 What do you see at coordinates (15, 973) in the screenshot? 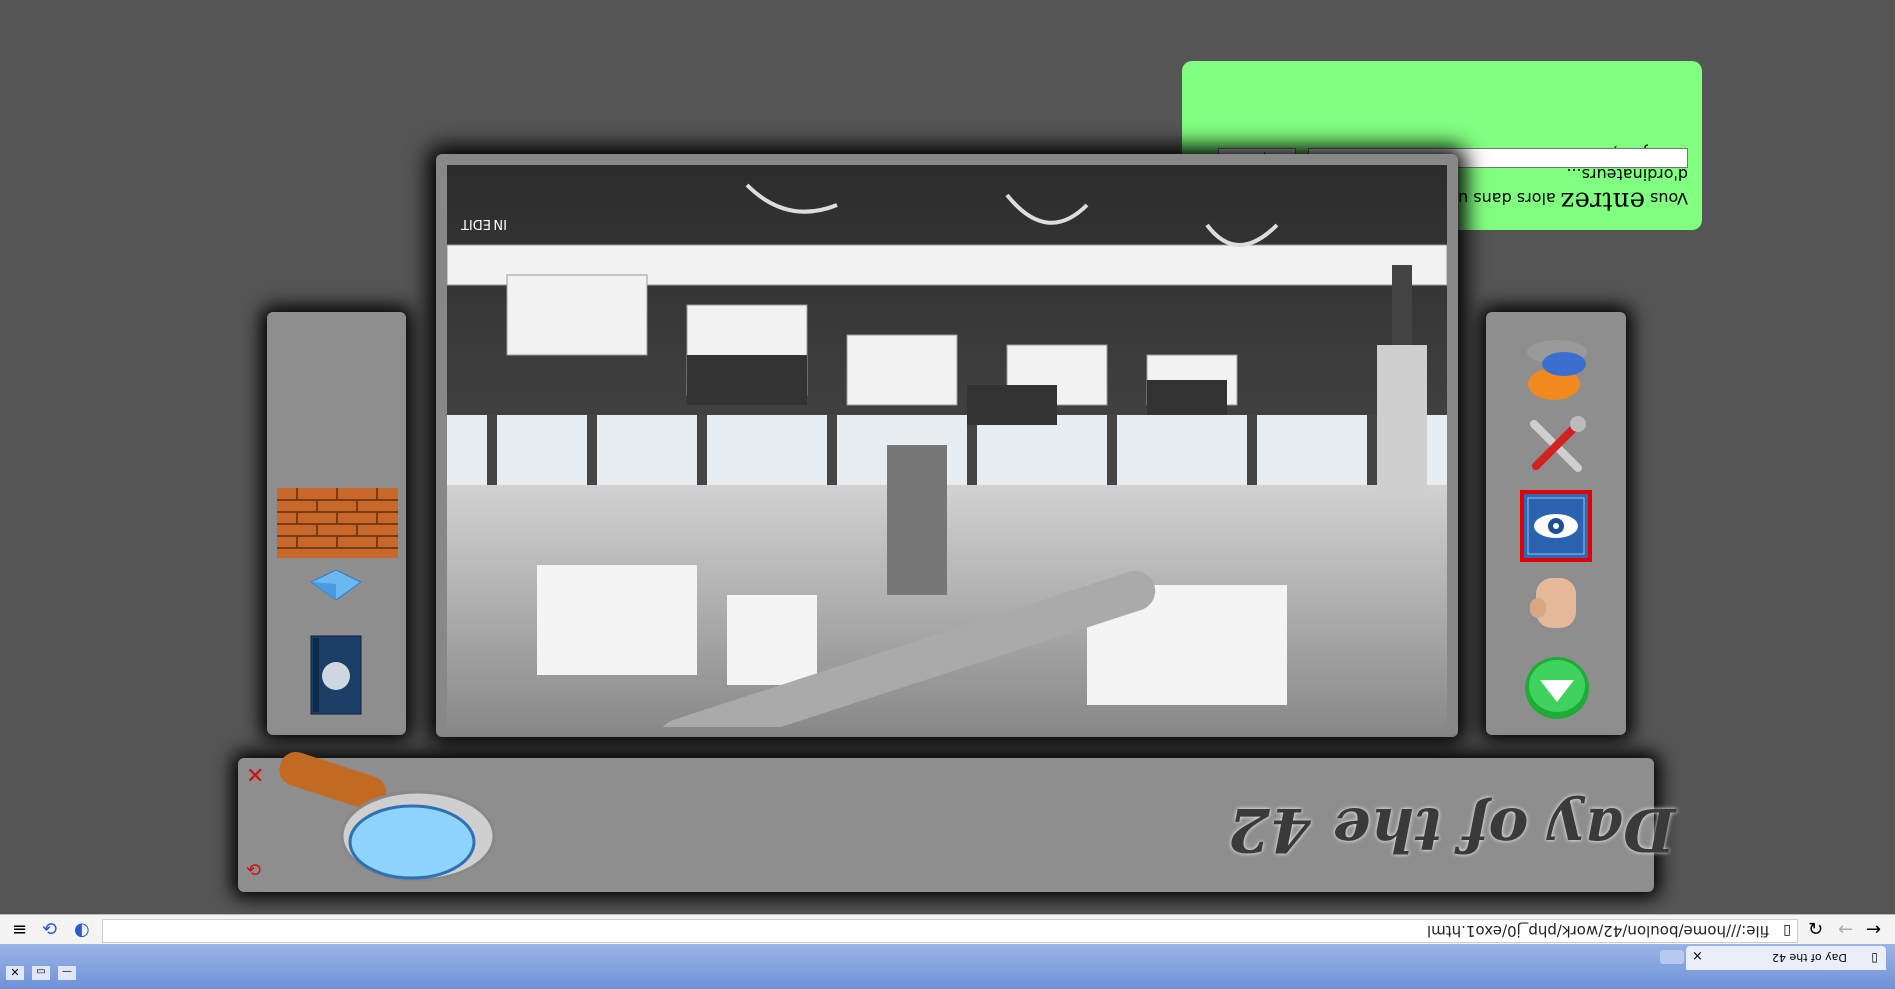
I see `window-close-icon: ✕` at bounding box center [15, 973].